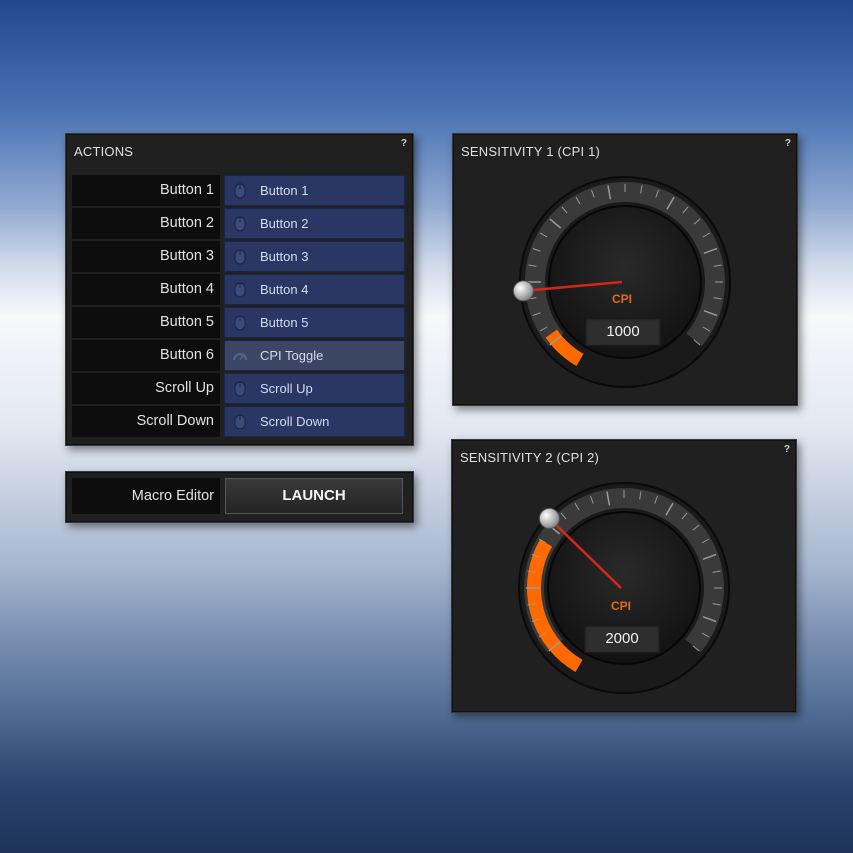 The width and height of the screenshot is (853, 853). Describe the element at coordinates (314, 388) in the screenshot. I see `action-select: Scroll Up` at that location.